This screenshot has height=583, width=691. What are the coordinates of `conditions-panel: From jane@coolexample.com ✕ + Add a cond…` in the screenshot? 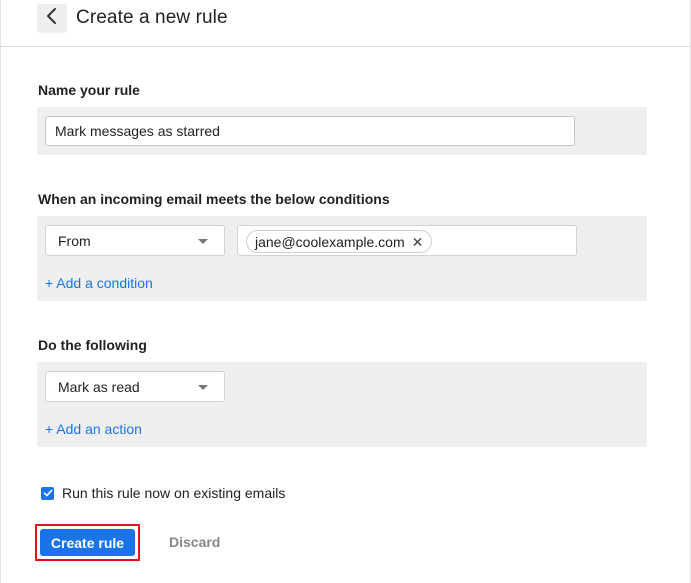 It's located at (342, 258).